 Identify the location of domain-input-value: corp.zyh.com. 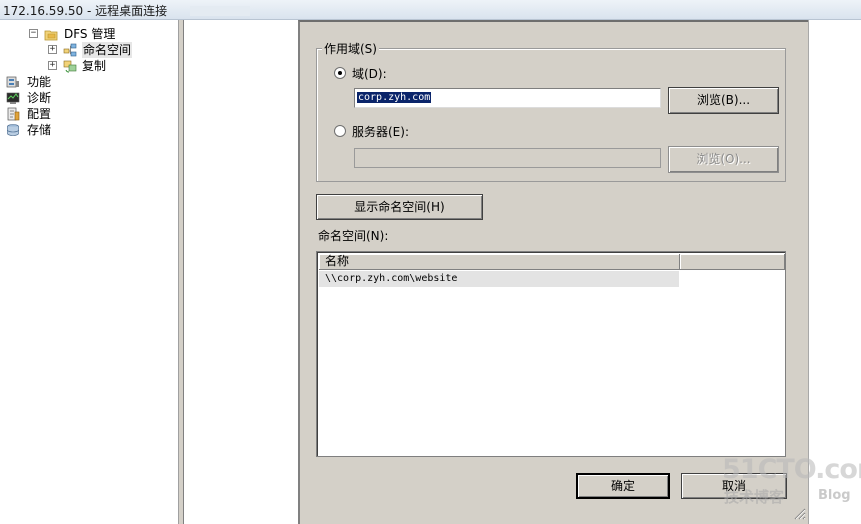
(394, 97).